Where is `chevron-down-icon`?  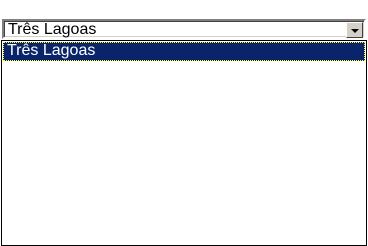
chevron-down-icon is located at coordinates (355, 31).